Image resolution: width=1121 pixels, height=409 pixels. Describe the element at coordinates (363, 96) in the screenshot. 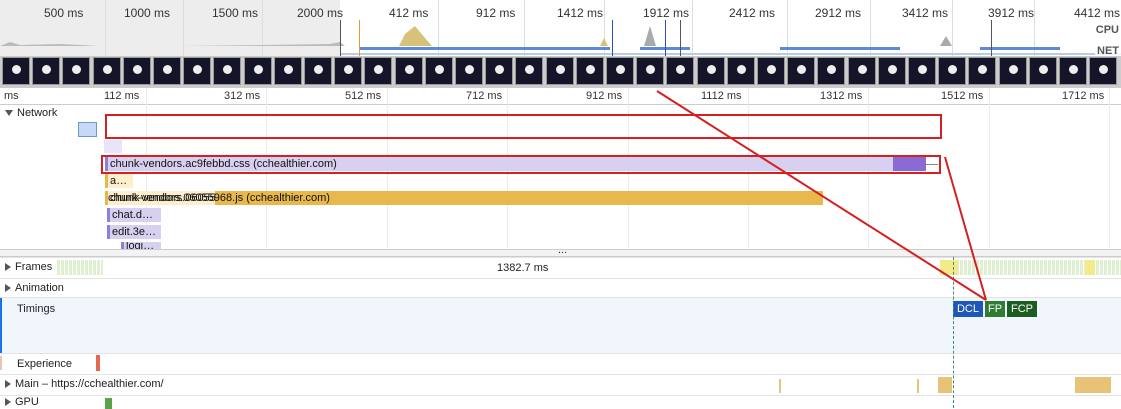

I see `ruler-label: 512 ms` at that location.